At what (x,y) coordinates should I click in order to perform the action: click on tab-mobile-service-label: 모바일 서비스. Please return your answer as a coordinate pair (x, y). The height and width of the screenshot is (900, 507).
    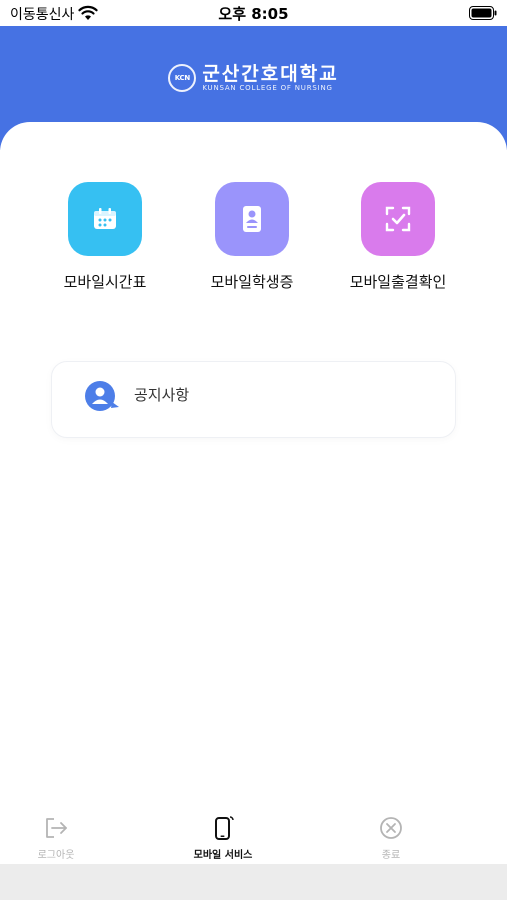
    Looking at the image, I should click on (223, 855).